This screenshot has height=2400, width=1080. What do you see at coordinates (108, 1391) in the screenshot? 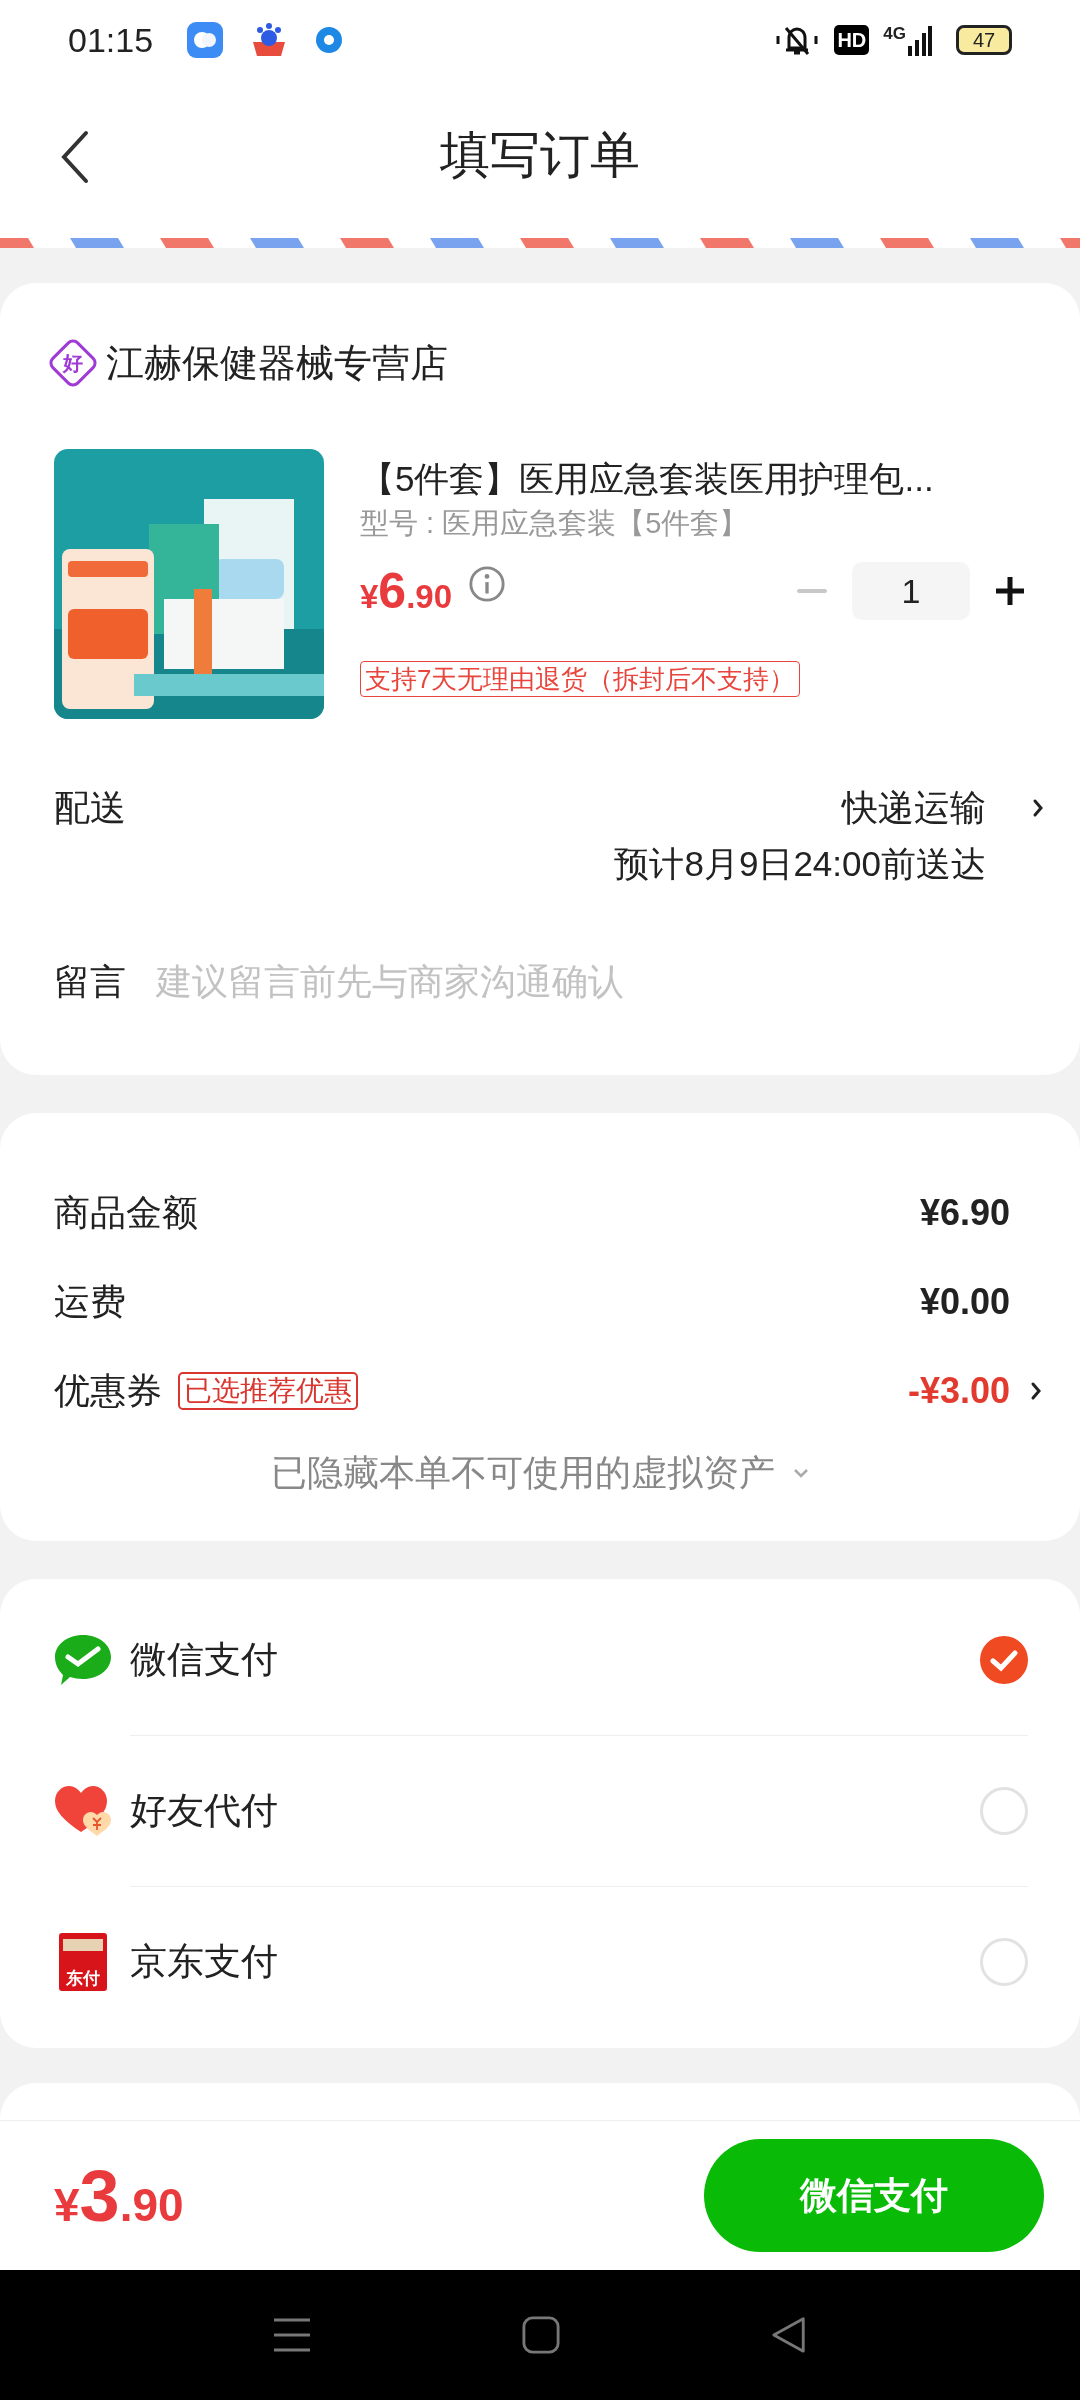
I see `summary-label: 优惠券` at bounding box center [108, 1391].